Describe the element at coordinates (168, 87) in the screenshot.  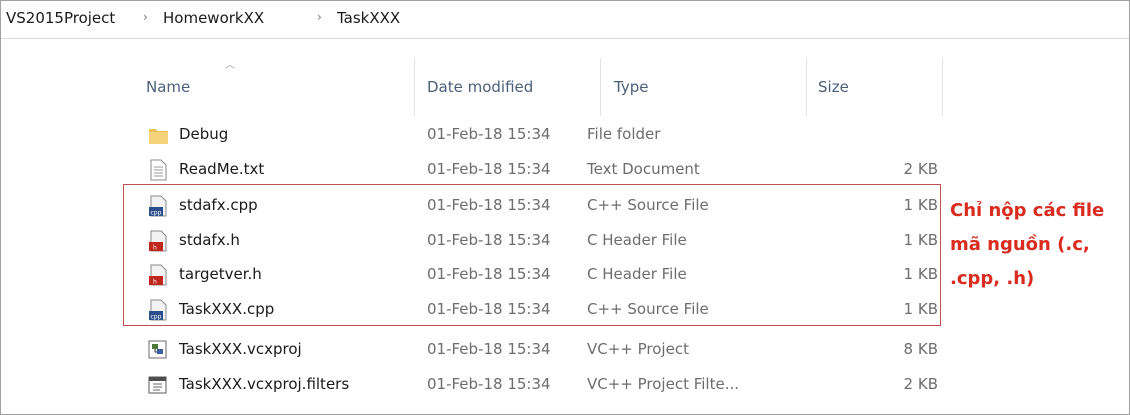
I see `column-header-name: Name` at that location.